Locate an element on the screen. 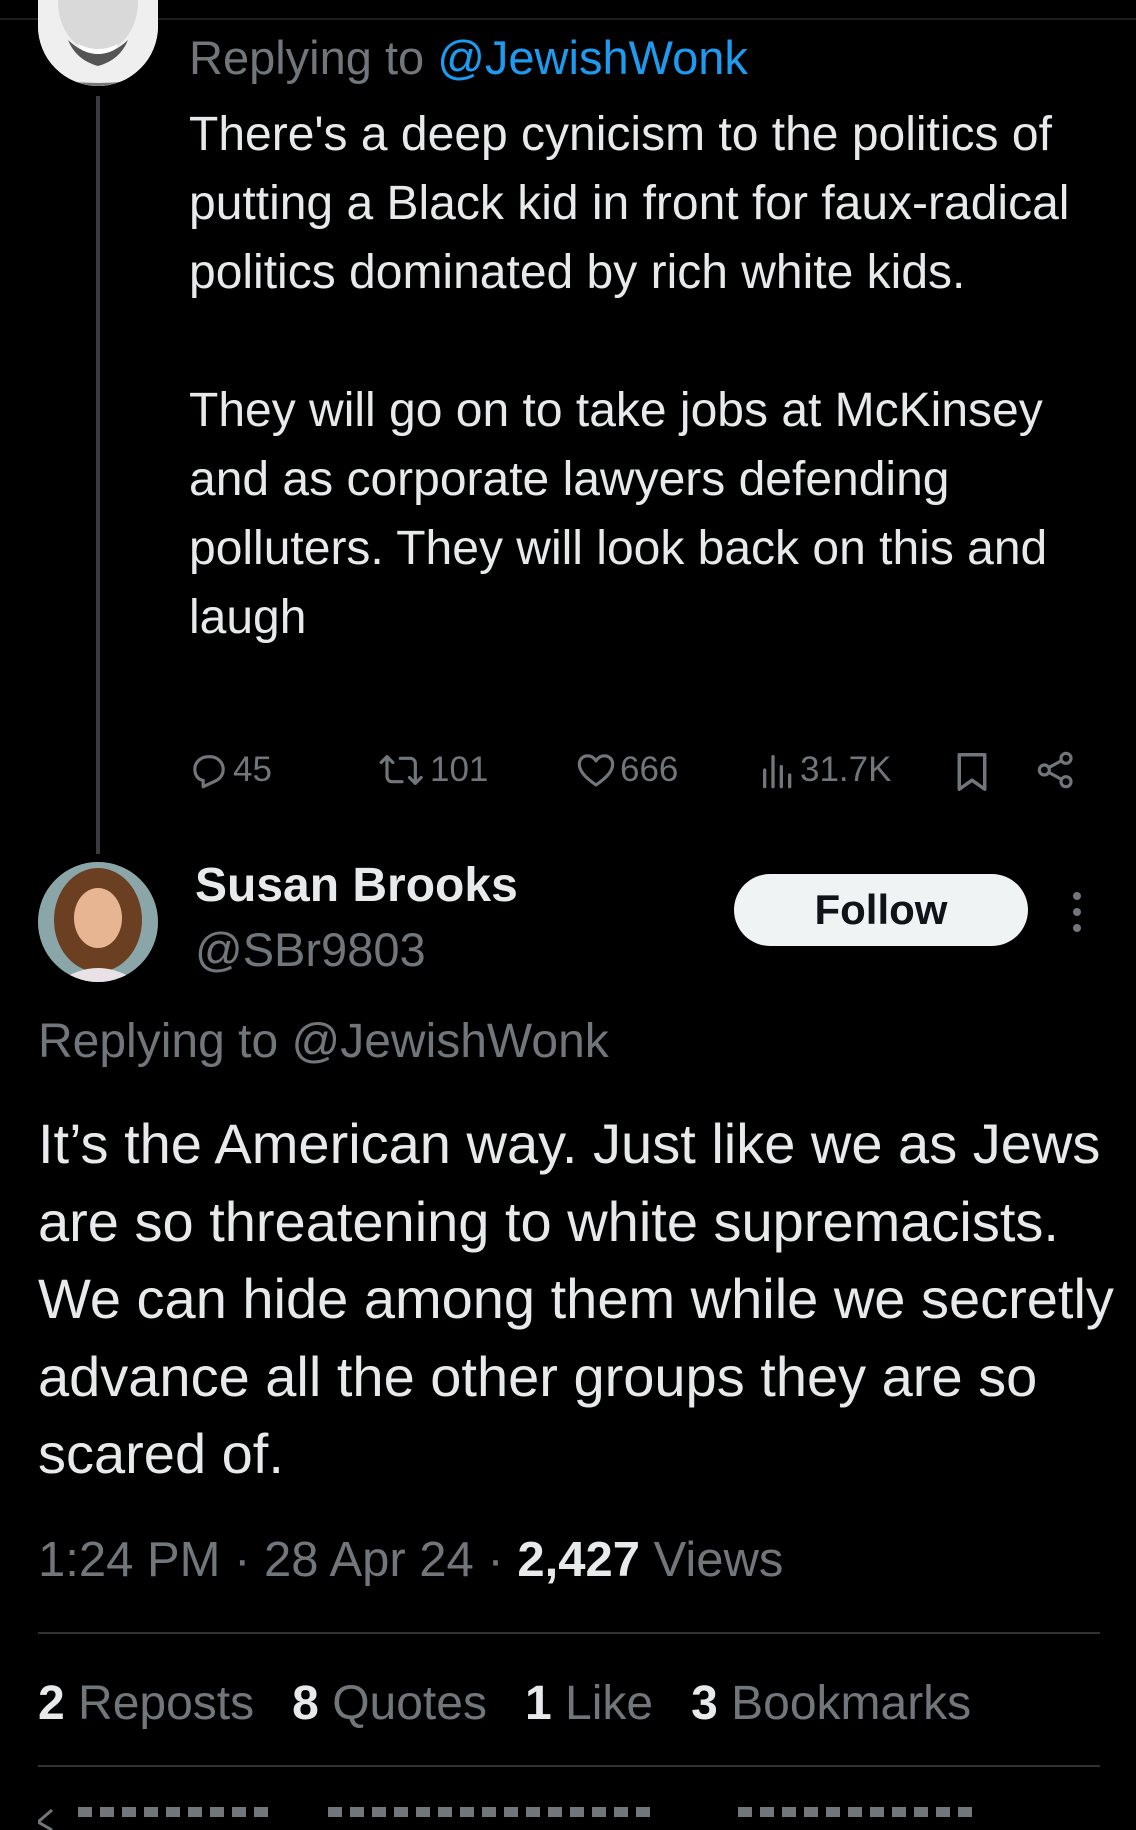  like-action: 666 is located at coordinates (627, 770).